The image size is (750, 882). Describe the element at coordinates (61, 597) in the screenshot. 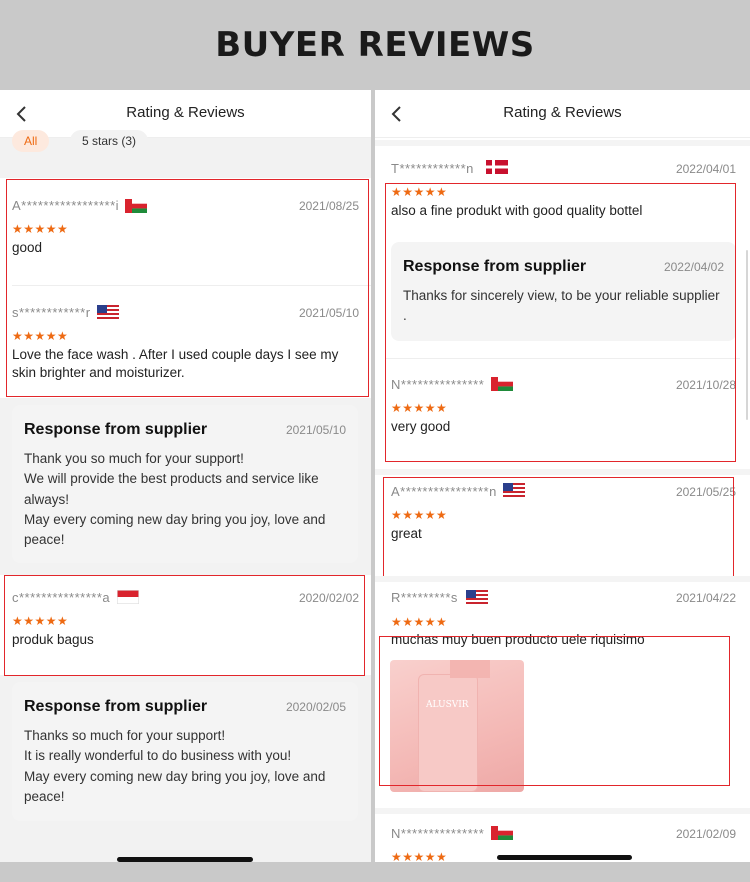

I see `reviewer-name: c***************a` at that location.